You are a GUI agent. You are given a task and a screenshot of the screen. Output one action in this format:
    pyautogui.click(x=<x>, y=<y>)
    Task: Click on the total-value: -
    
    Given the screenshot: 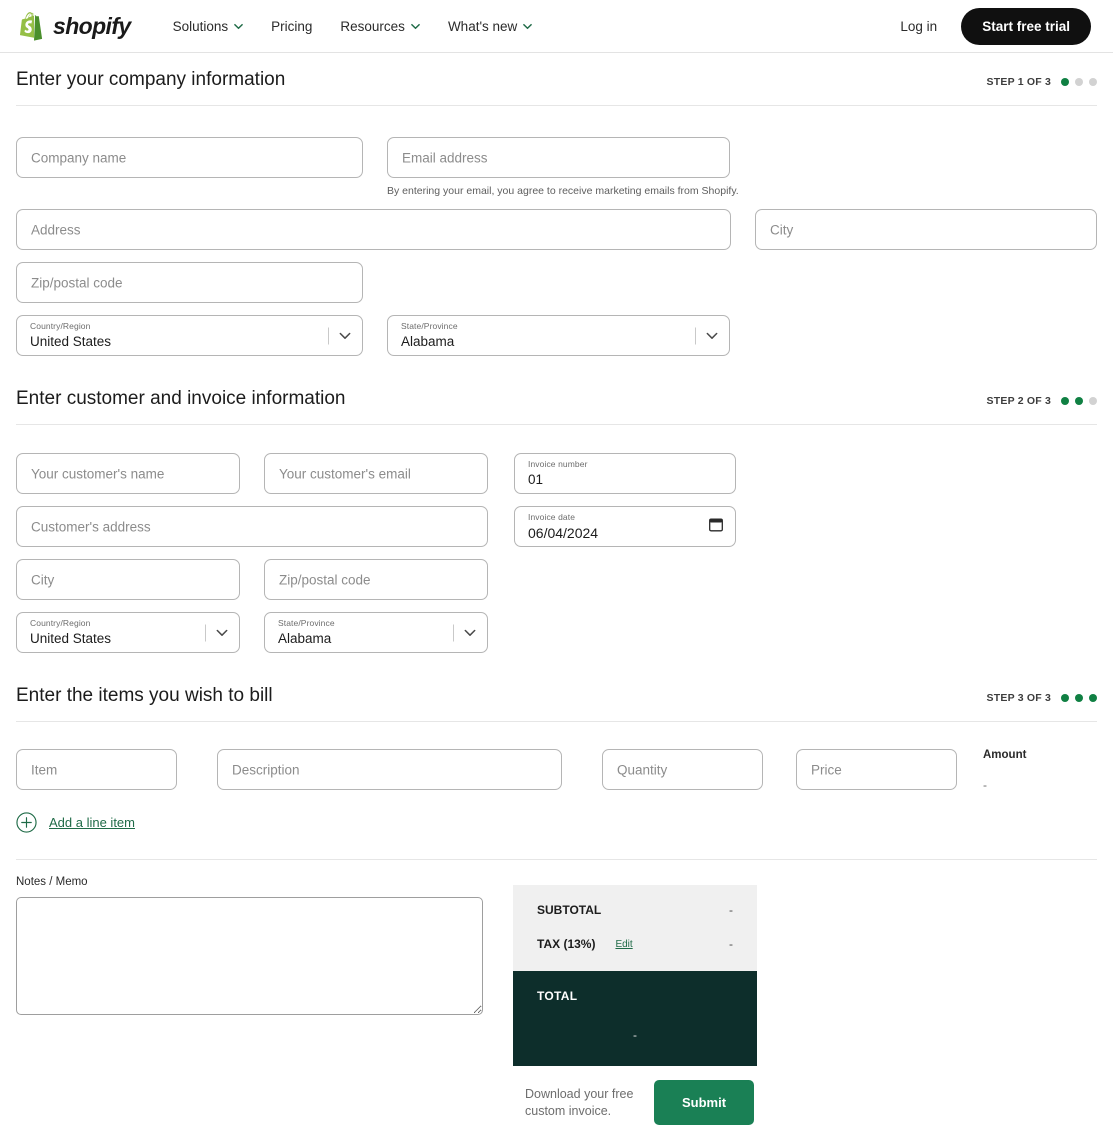 What is the action you would take?
    pyautogui.click(x=635, y=1035)
    